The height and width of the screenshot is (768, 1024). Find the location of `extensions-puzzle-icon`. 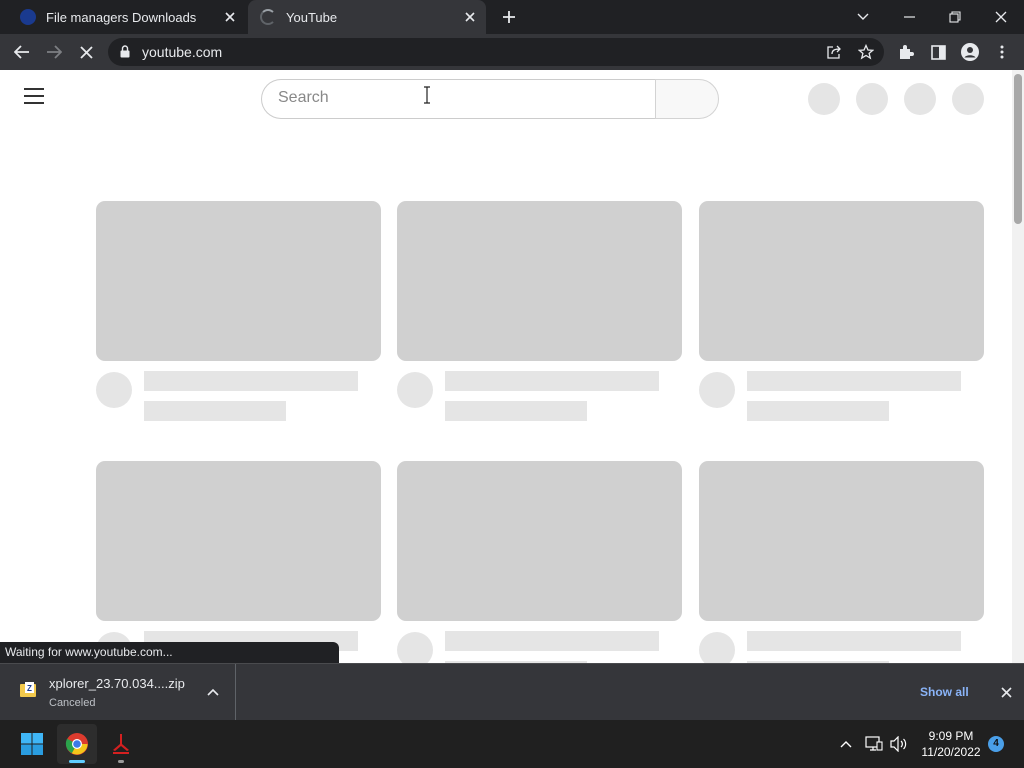

extensions-puzzle-icon is located at coordinates (906, 52).